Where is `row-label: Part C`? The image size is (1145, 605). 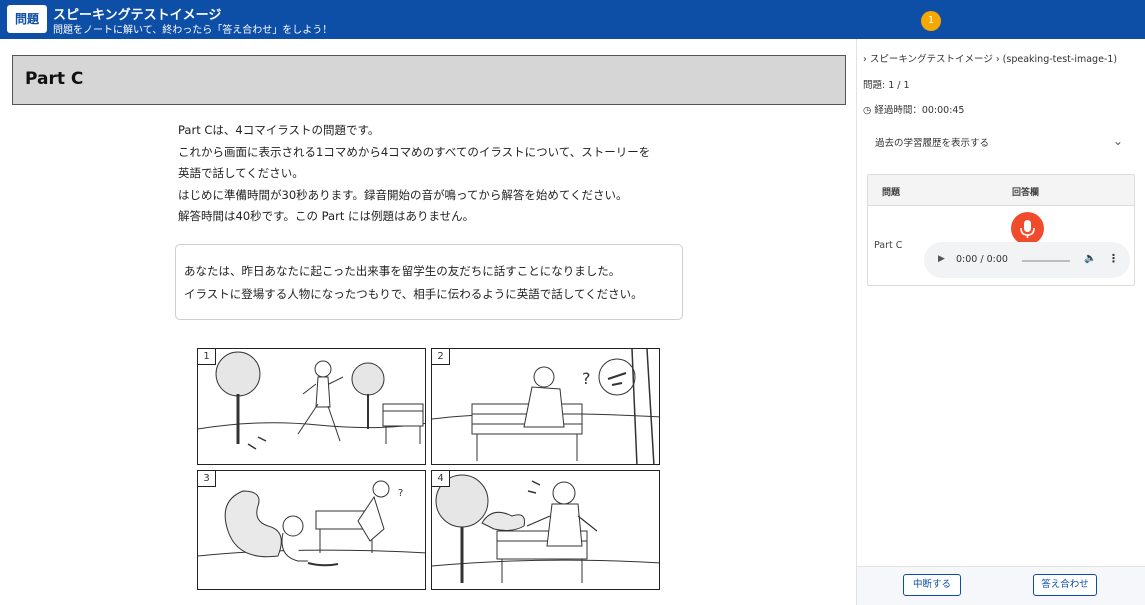 row-label: Part C is located at coordinates (888, 245).